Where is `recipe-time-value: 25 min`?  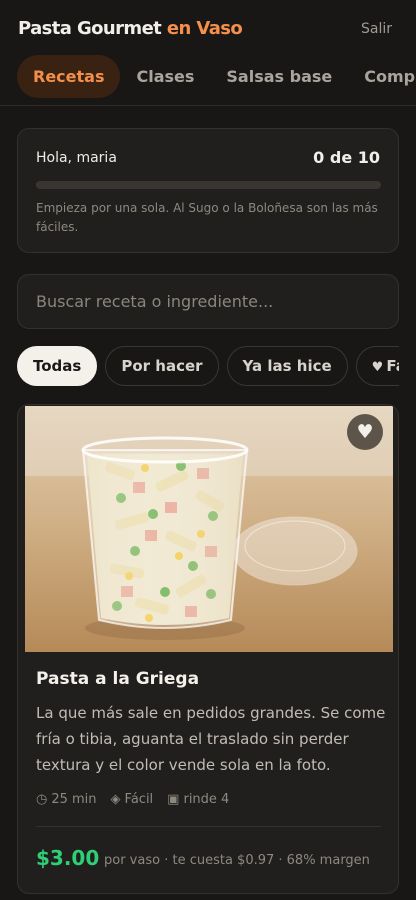
recipe-time-value: 25 min is located at coordinates (74, 799).